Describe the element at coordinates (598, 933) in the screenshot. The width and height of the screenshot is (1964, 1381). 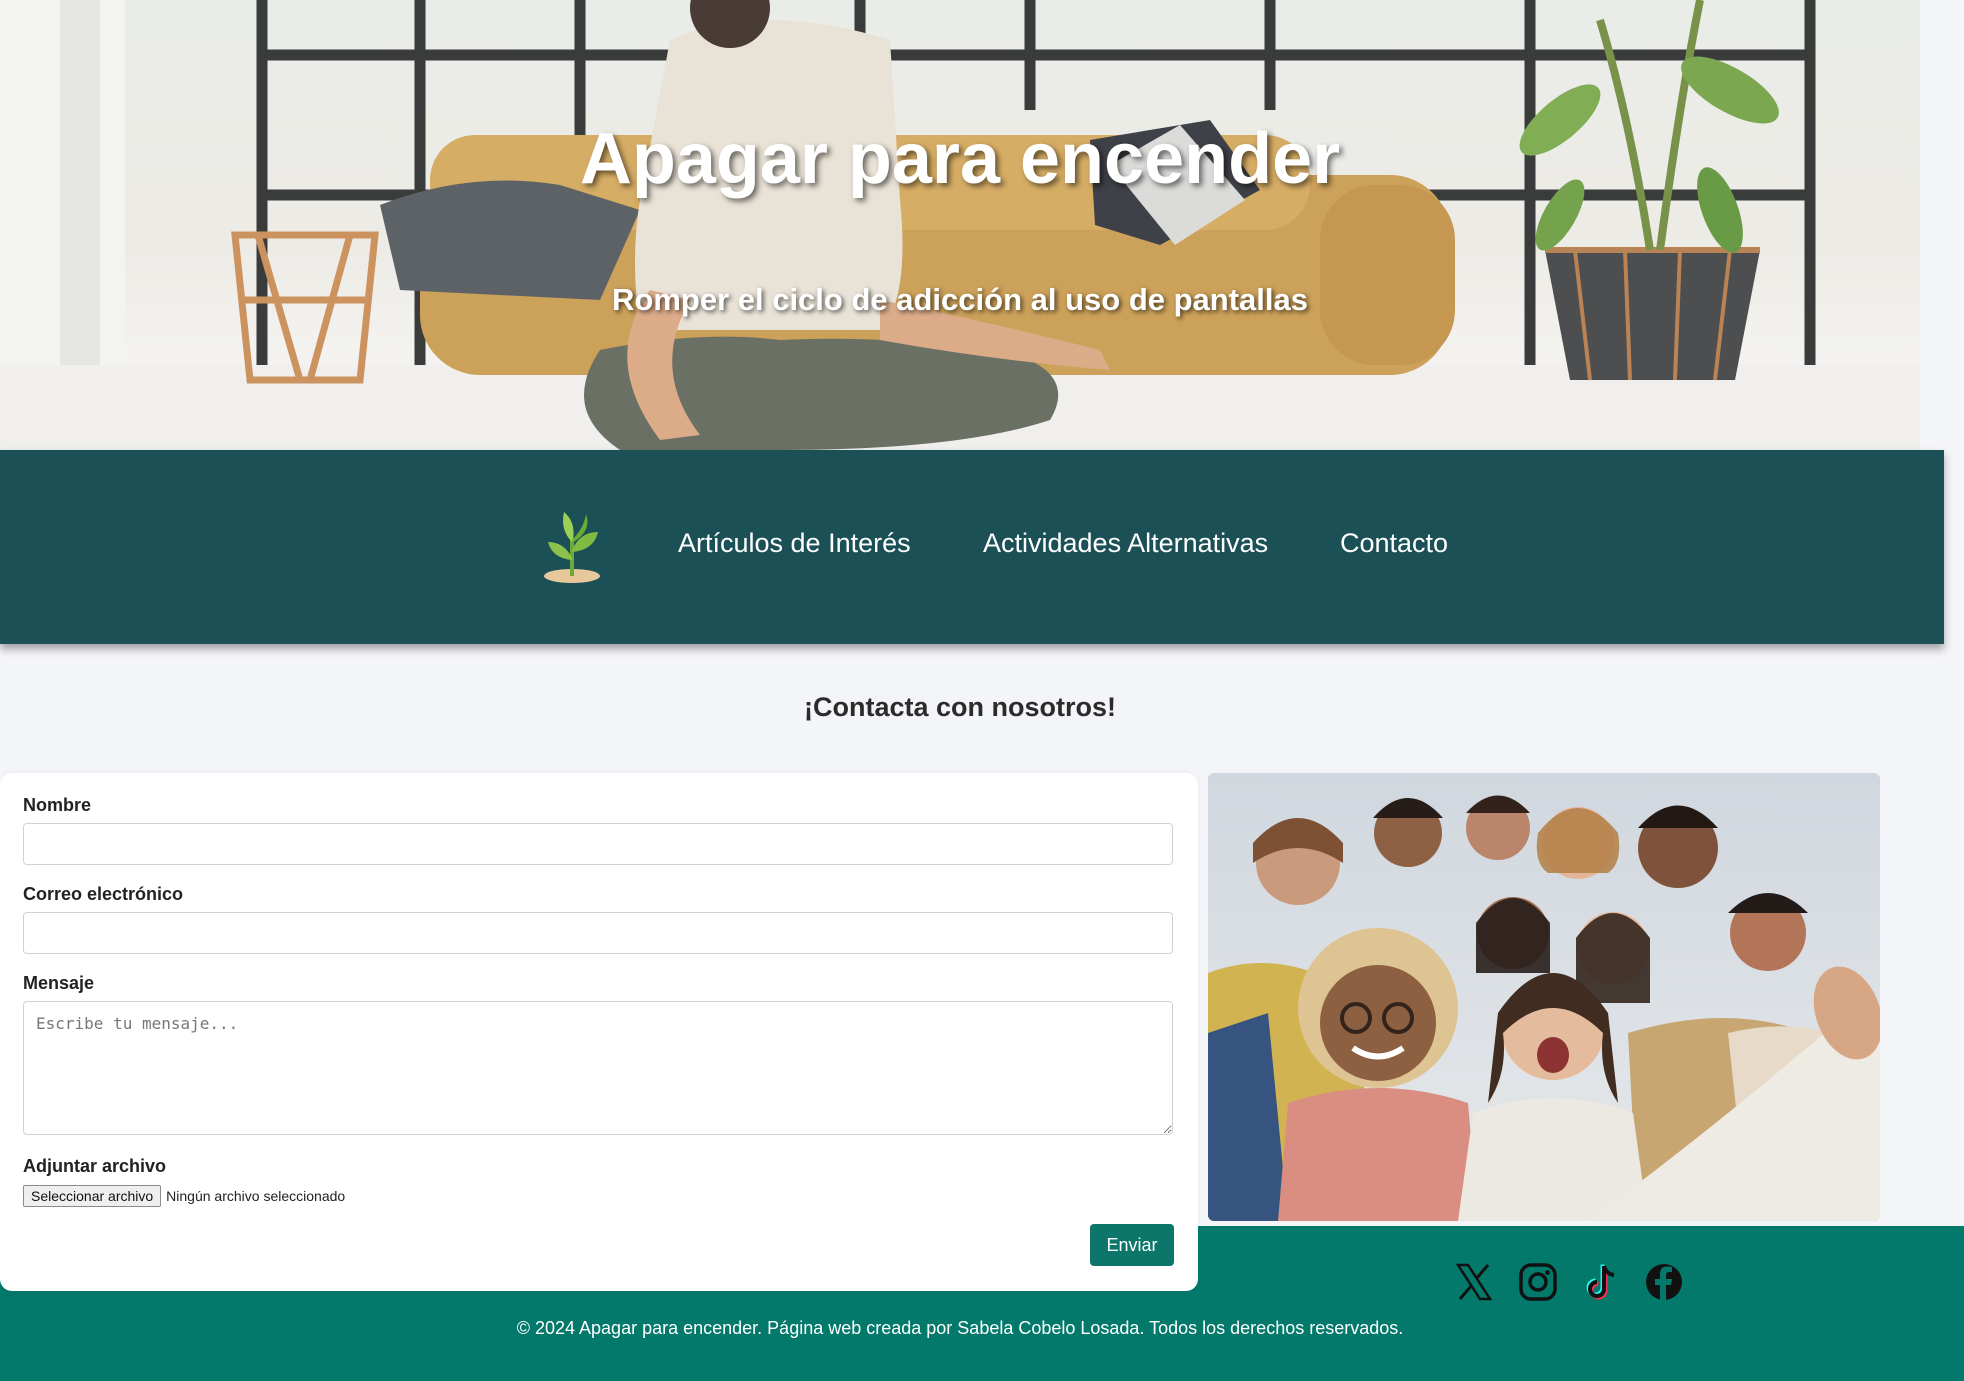
I see `email-input` at that location.